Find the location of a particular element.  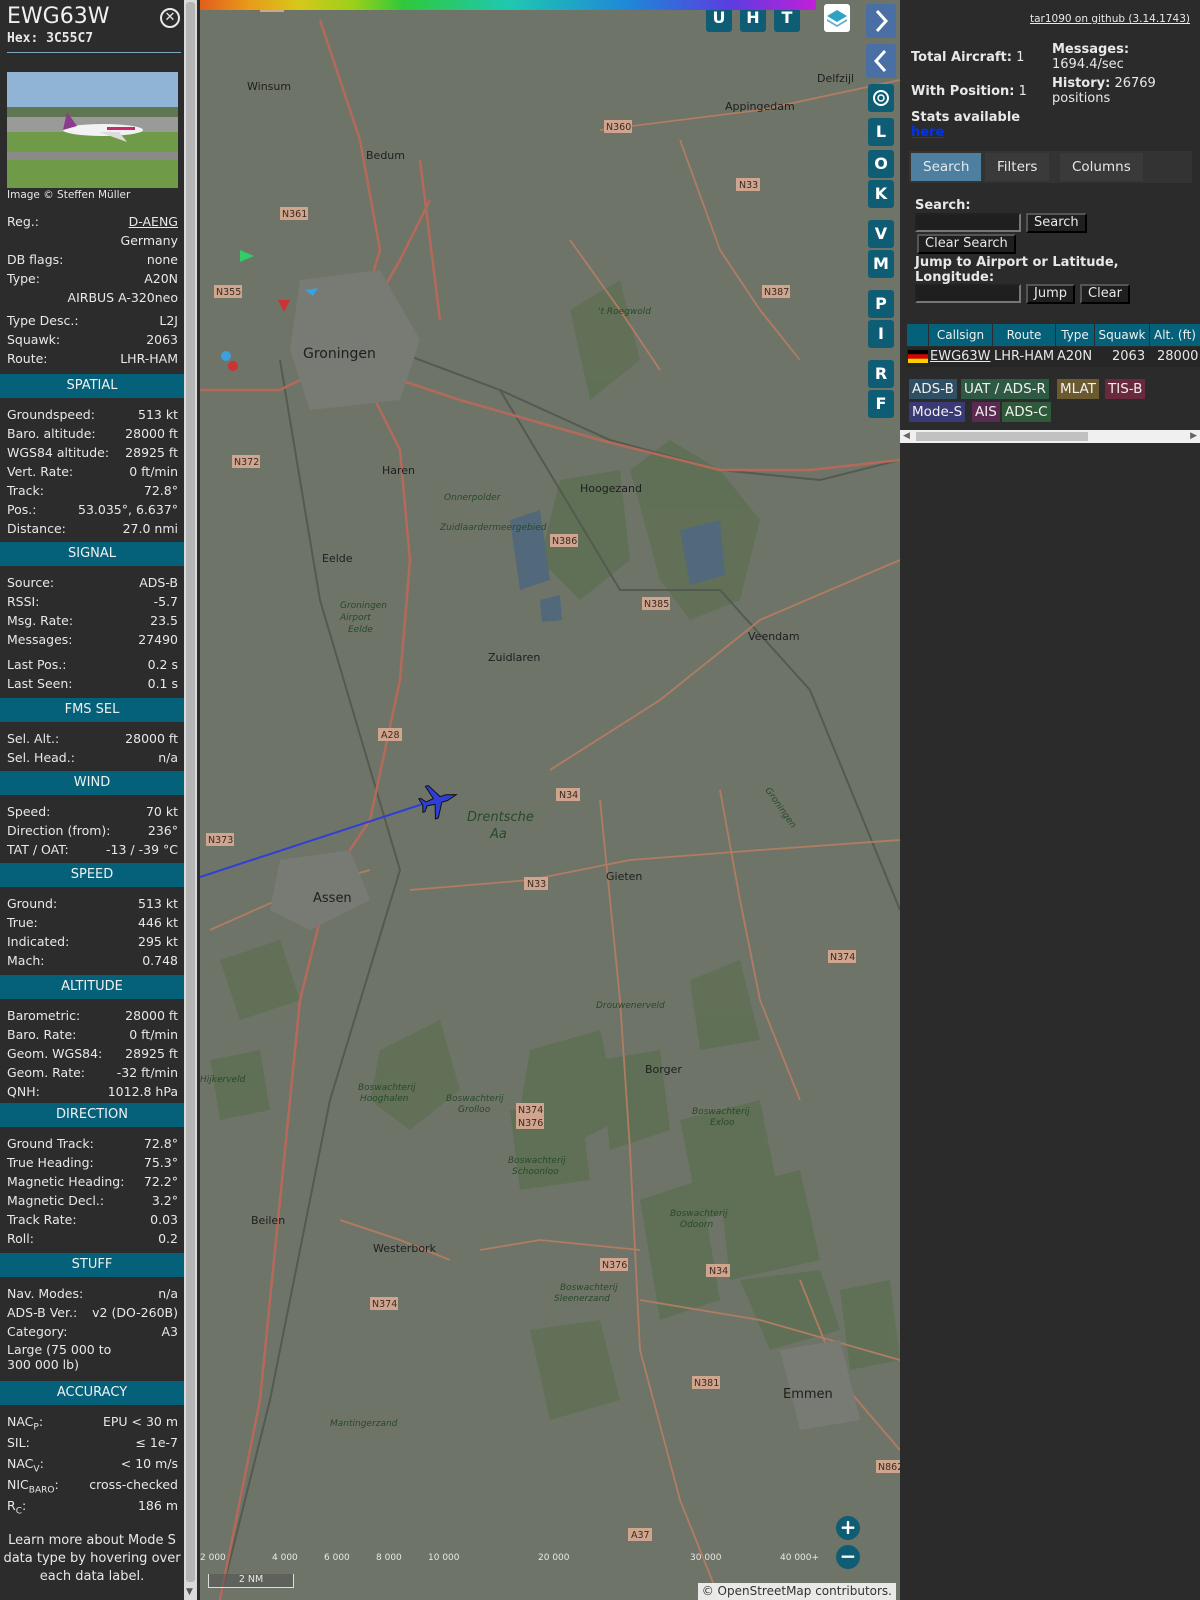

aircraft-photo is located at coordinates (92, 130).